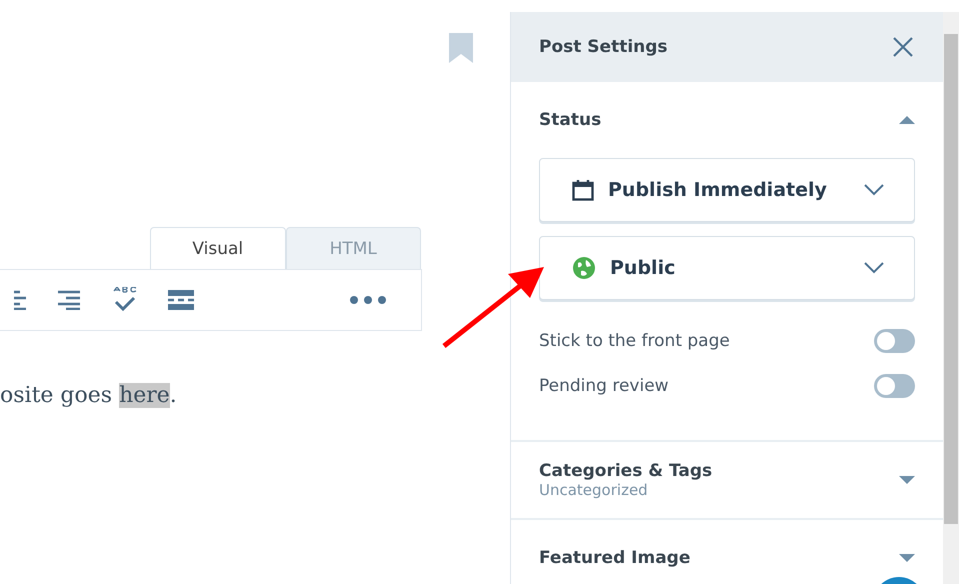  What do you see at coordinates (727, 268) in the screenshot?
I see `dropdown: Public` at bounding box center [727, 268].